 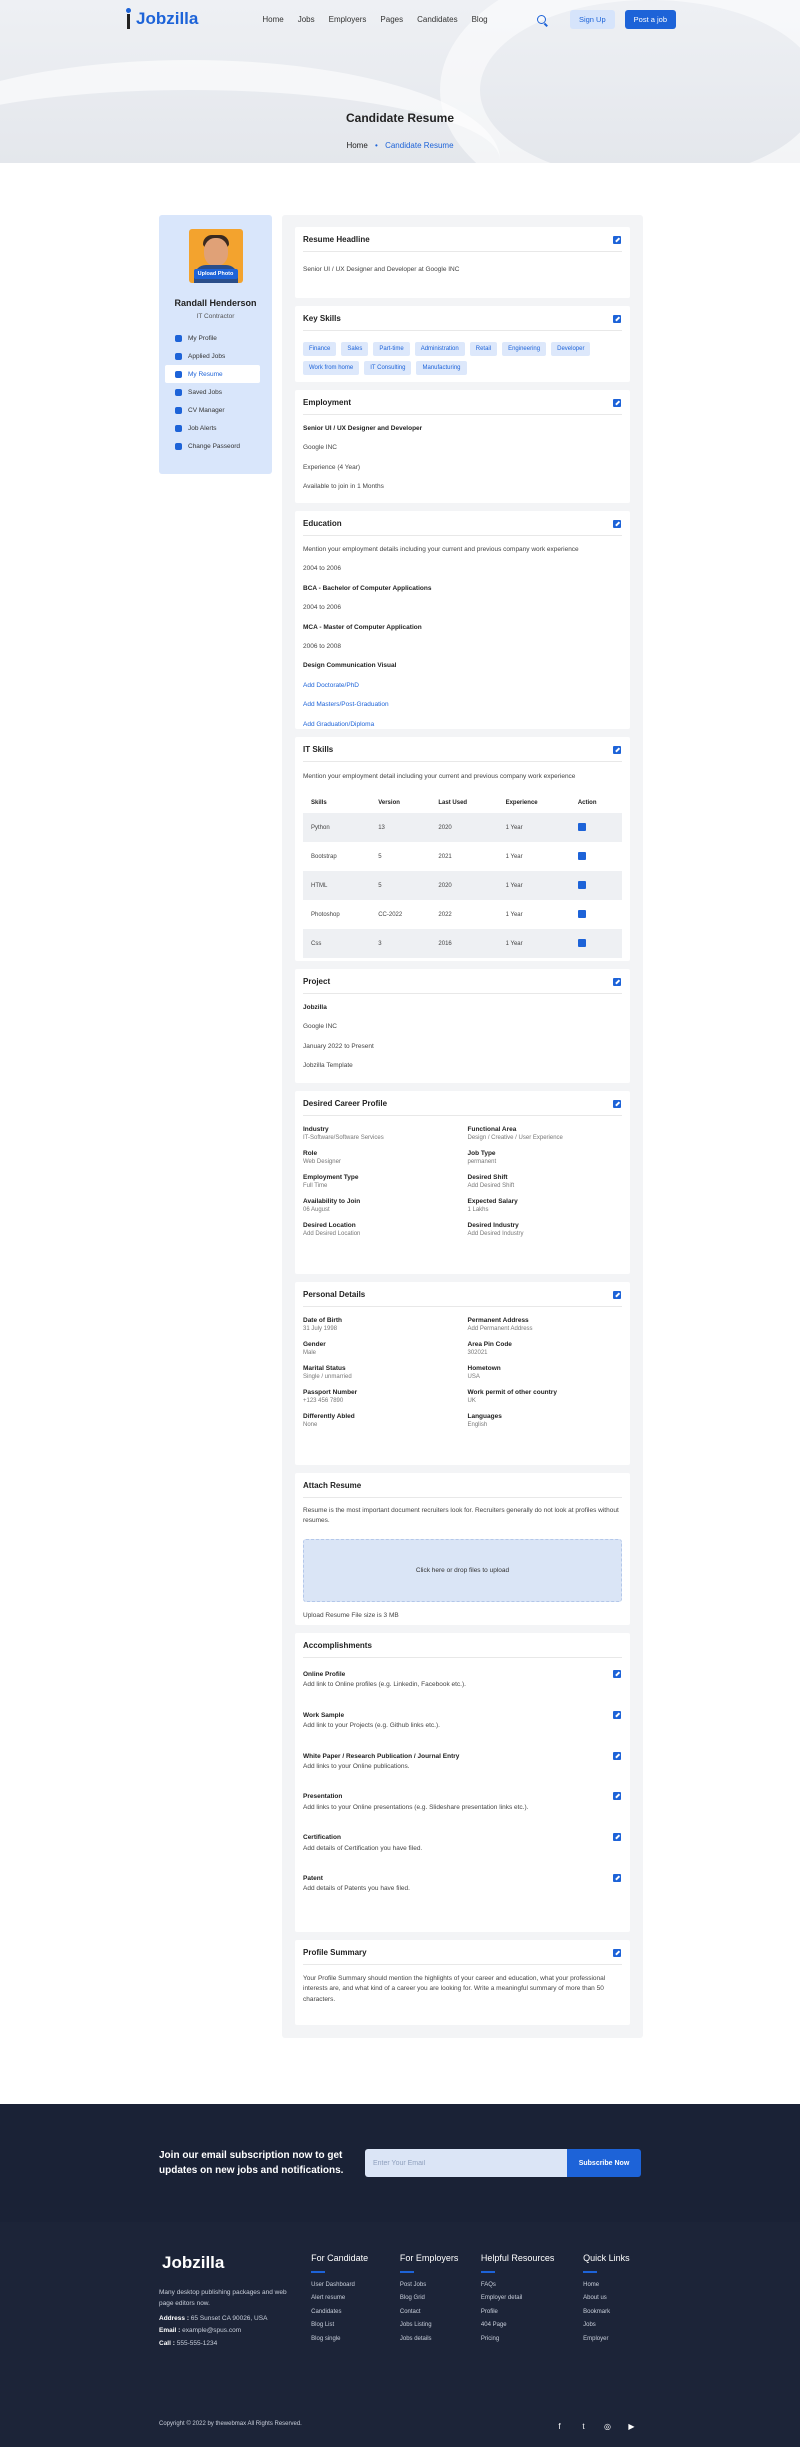 I want to click on skill-chip: Manufacturing, so click(x=441, y=368).